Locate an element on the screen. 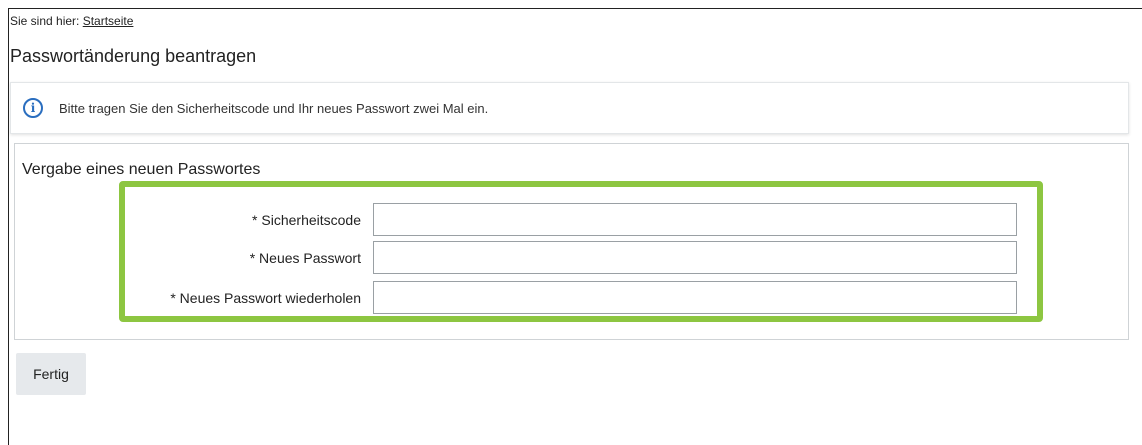 The image size is (1142, 445). info-icon: i is located at coordinates (33, 108).